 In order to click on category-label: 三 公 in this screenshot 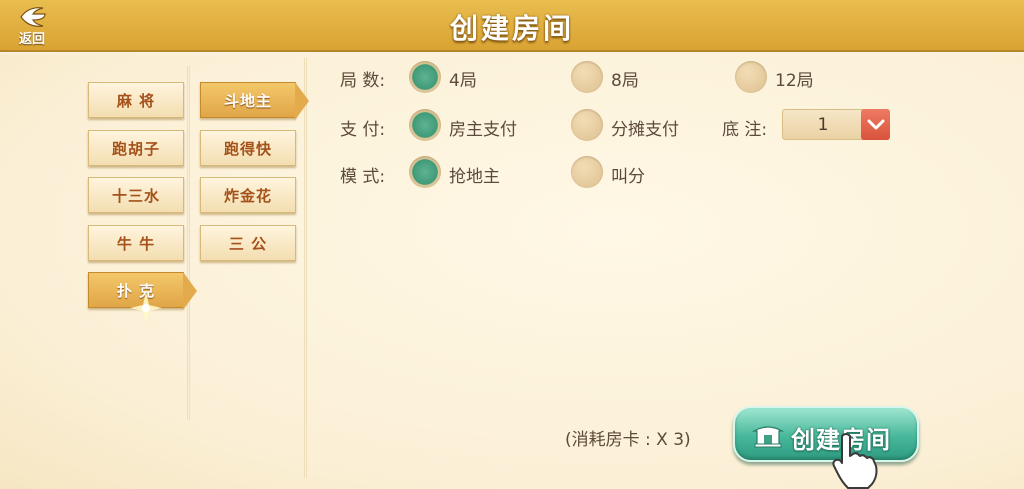, I will do `click(248, 243)`.